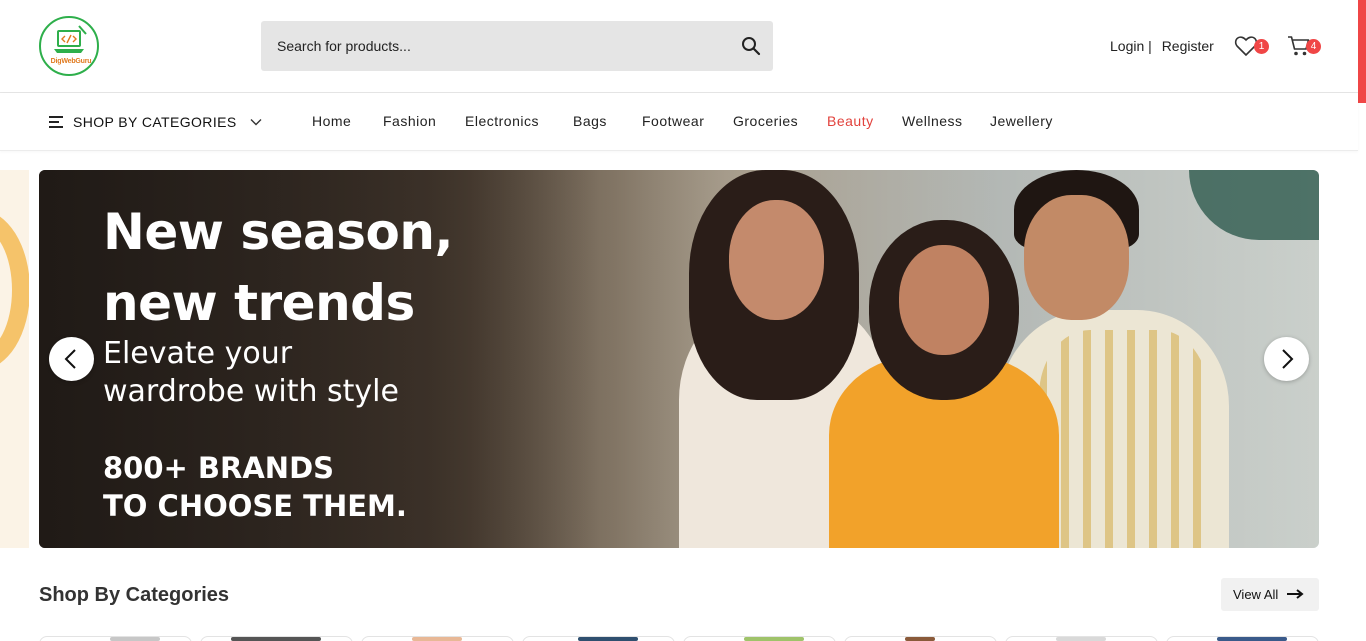 This screenshot has height=641, width=1366. What do you see at coordinates (71, 61) in the screenshot?
I see `logo-text: DigWebGuru` at bounding box center [71, 61].